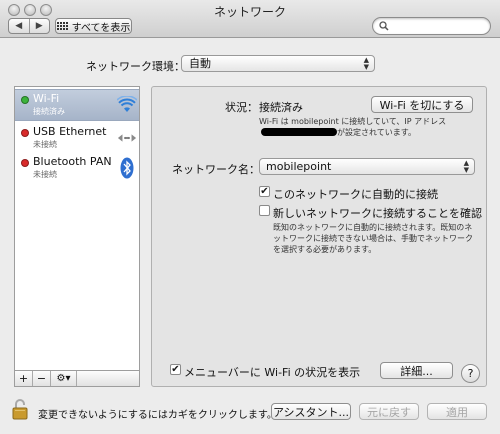  What do you see at coordinates (135, 66) in the screenshot?
I see `location-label: ネットワーク環境：` at bounding box center [135, 66].